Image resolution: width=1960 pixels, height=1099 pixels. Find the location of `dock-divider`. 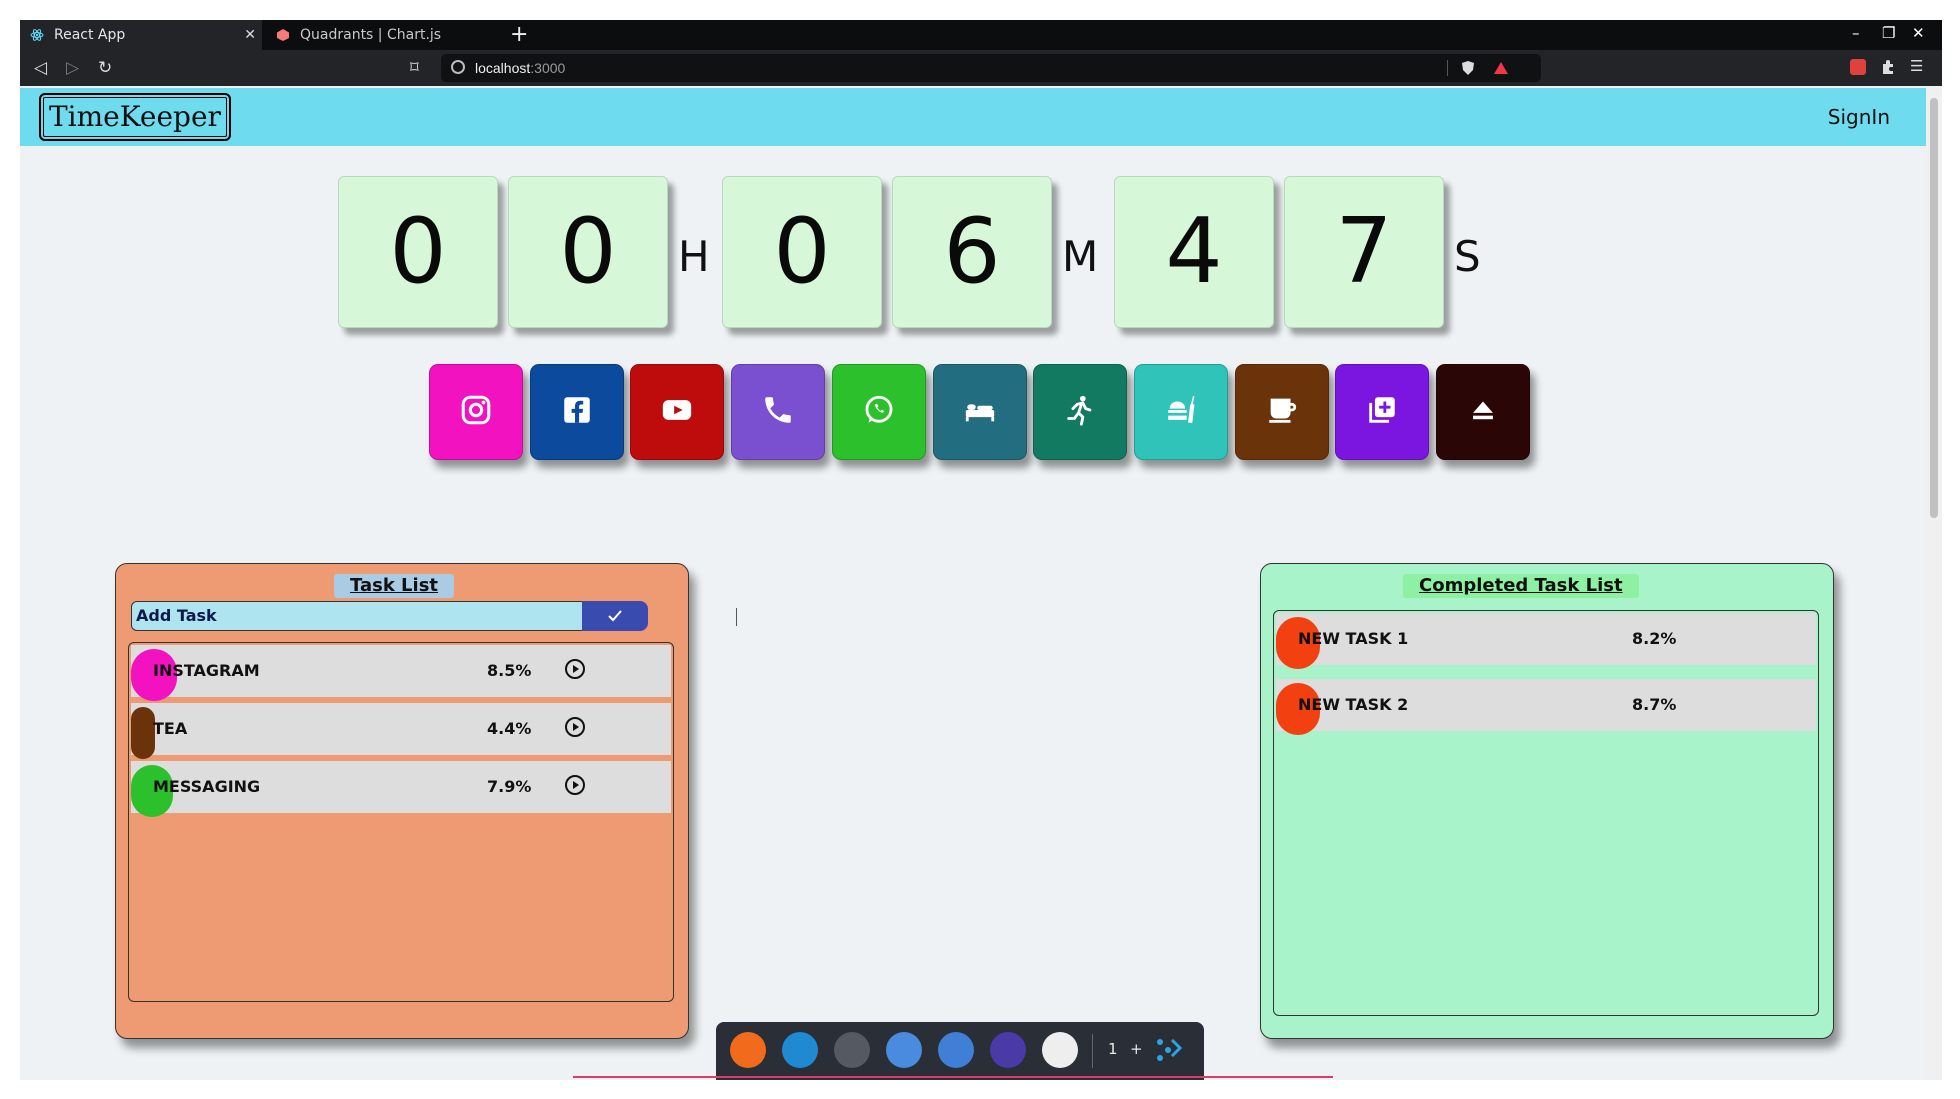

dock-divider is located at coordinates (1092, 1051).